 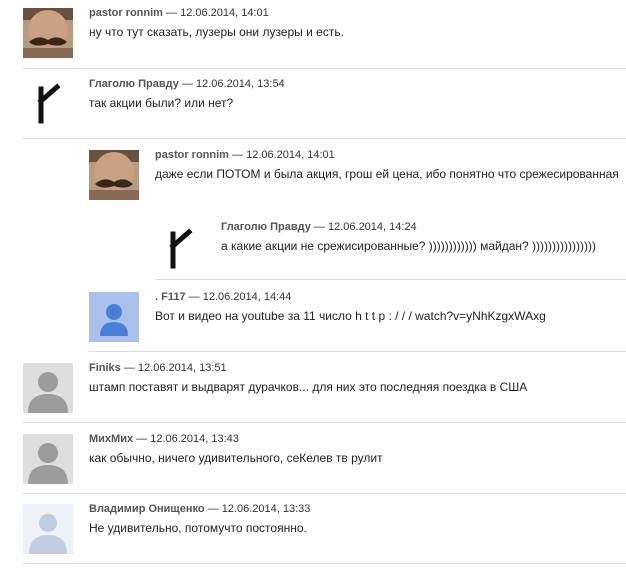 What do you see at coordinates (247, 297) in the screenshot?
I see `comment-date: 12.06.2014, 14:44` at bounding box center [247, 297].